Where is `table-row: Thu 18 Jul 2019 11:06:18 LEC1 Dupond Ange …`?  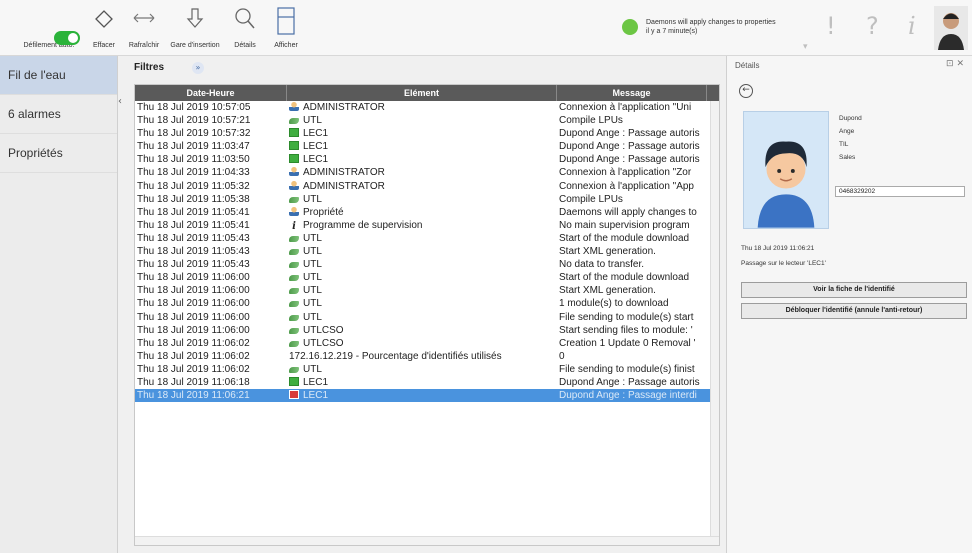 table-row: Thu 18 Jul 2019 11:06:18 LEC1 Dupond Ange … is located at coordinates (427, 382).